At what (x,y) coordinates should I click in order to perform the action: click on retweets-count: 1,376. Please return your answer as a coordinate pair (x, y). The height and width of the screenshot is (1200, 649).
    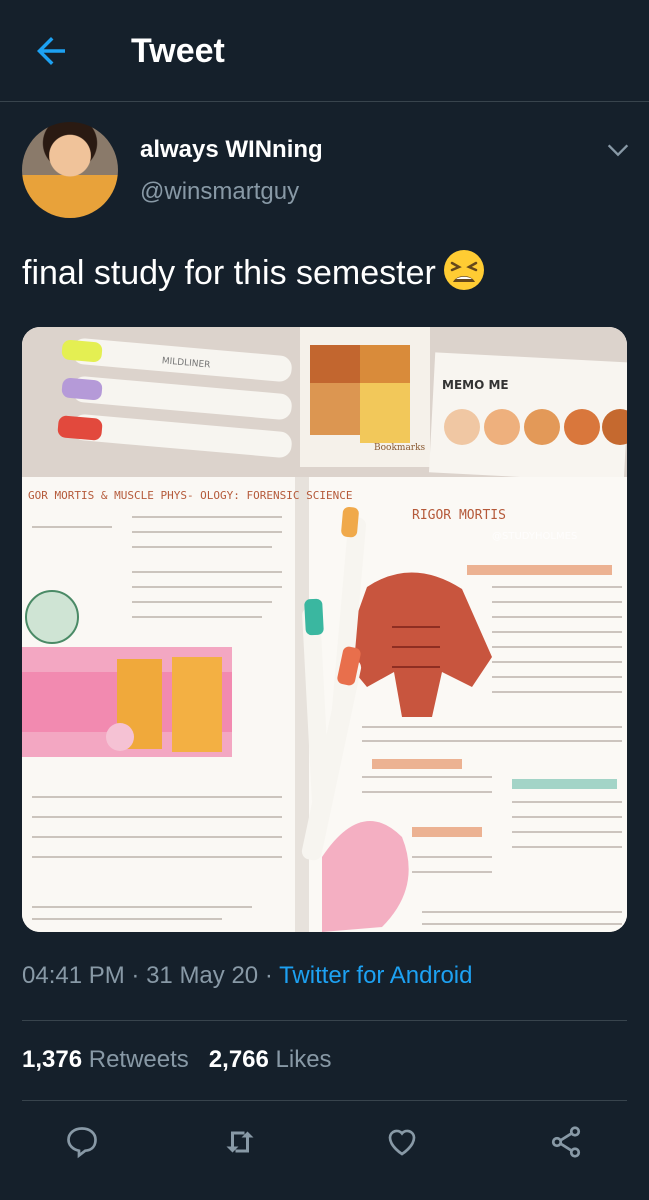
    Looking at the image, I should click on (52, 1059).